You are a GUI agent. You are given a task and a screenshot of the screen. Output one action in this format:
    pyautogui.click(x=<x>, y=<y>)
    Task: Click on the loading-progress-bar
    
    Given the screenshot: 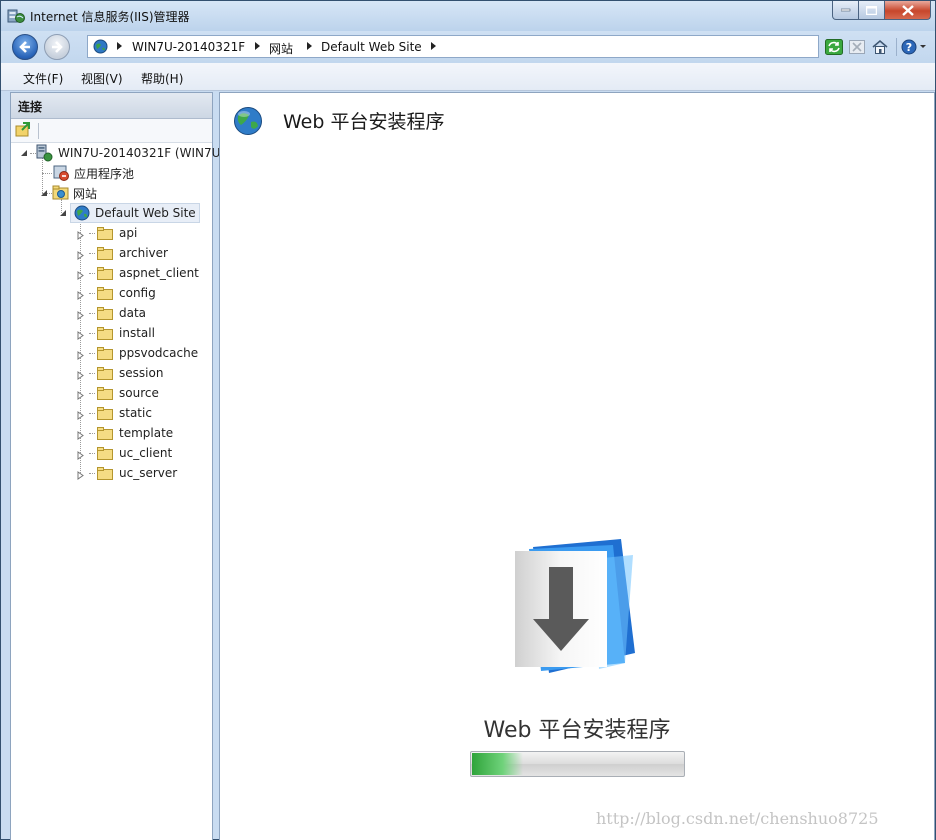 What is the action you would take?
    pyautogui.click(x=577, y=764)
    